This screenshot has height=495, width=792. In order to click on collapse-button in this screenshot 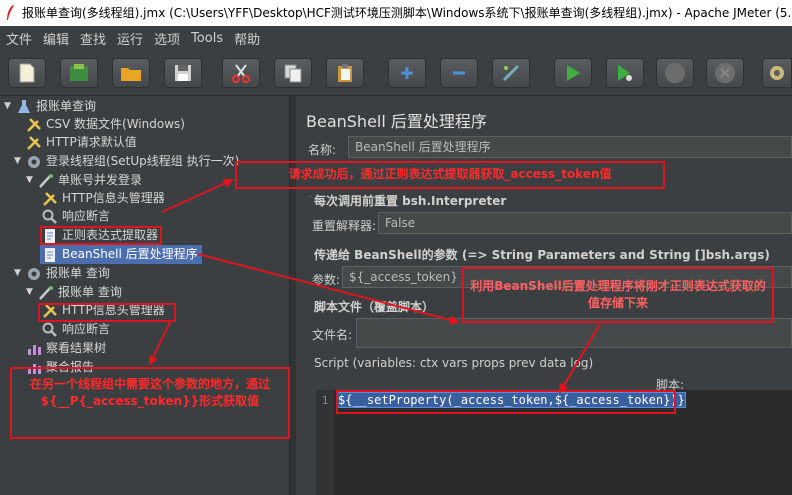, I will do `click(459, 73)`.